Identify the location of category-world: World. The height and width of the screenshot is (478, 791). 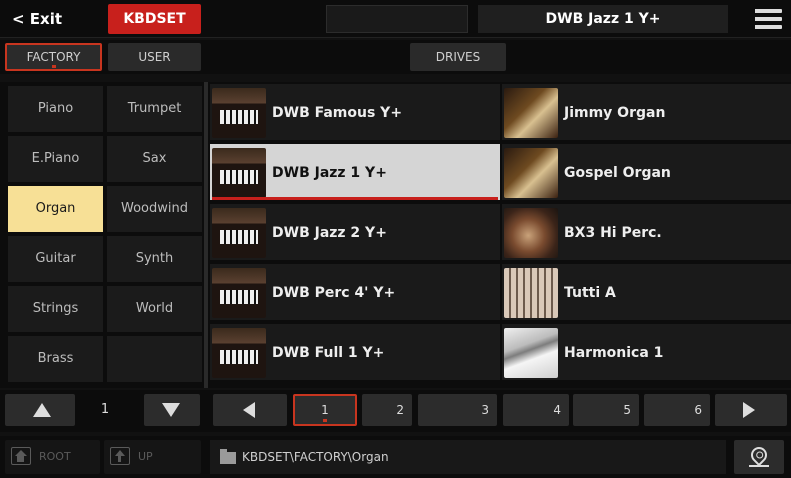
(154, 309).